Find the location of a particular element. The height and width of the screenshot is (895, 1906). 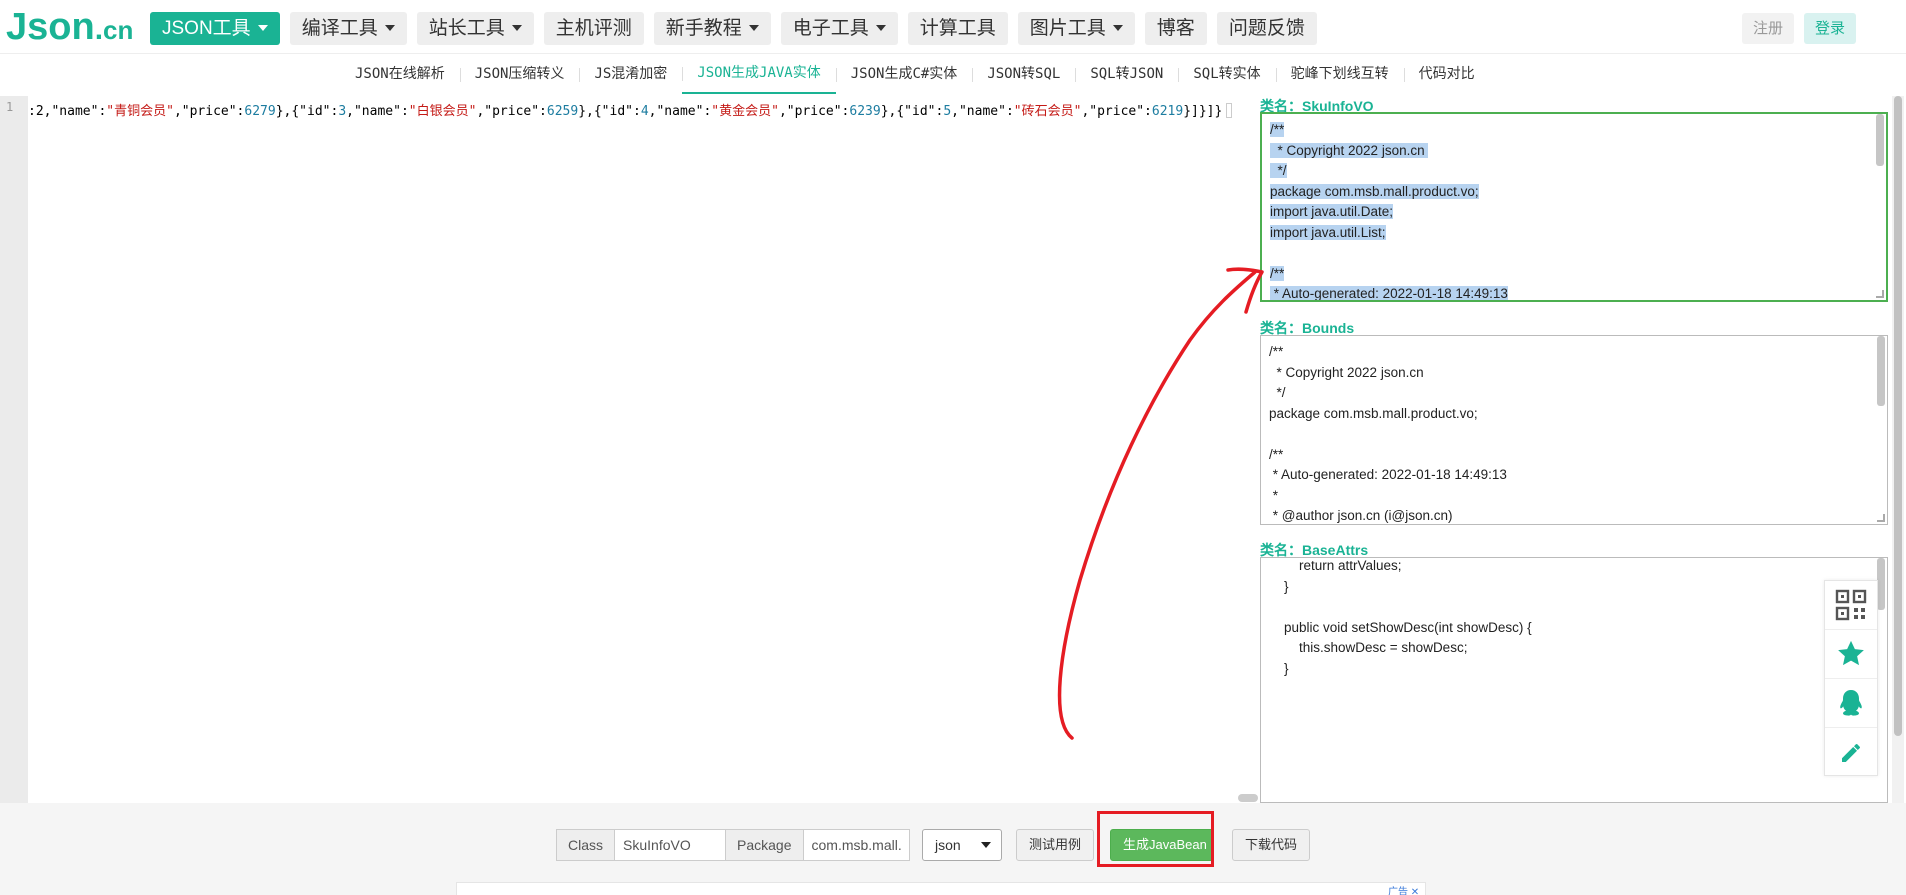

site-logo: Json.cn is located at coordinates (69, 31).